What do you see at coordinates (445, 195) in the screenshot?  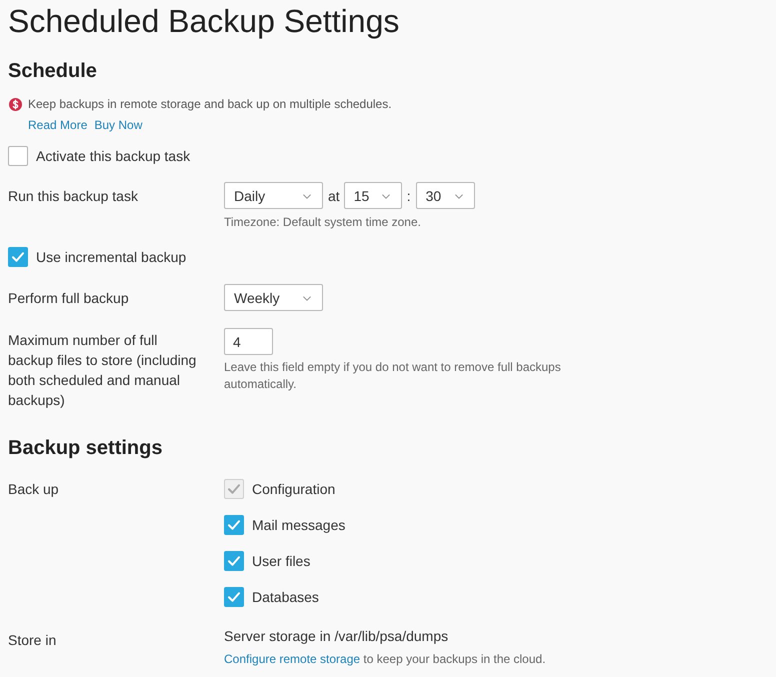 I see `minute-select: 30` at bounding box center [445, 195].